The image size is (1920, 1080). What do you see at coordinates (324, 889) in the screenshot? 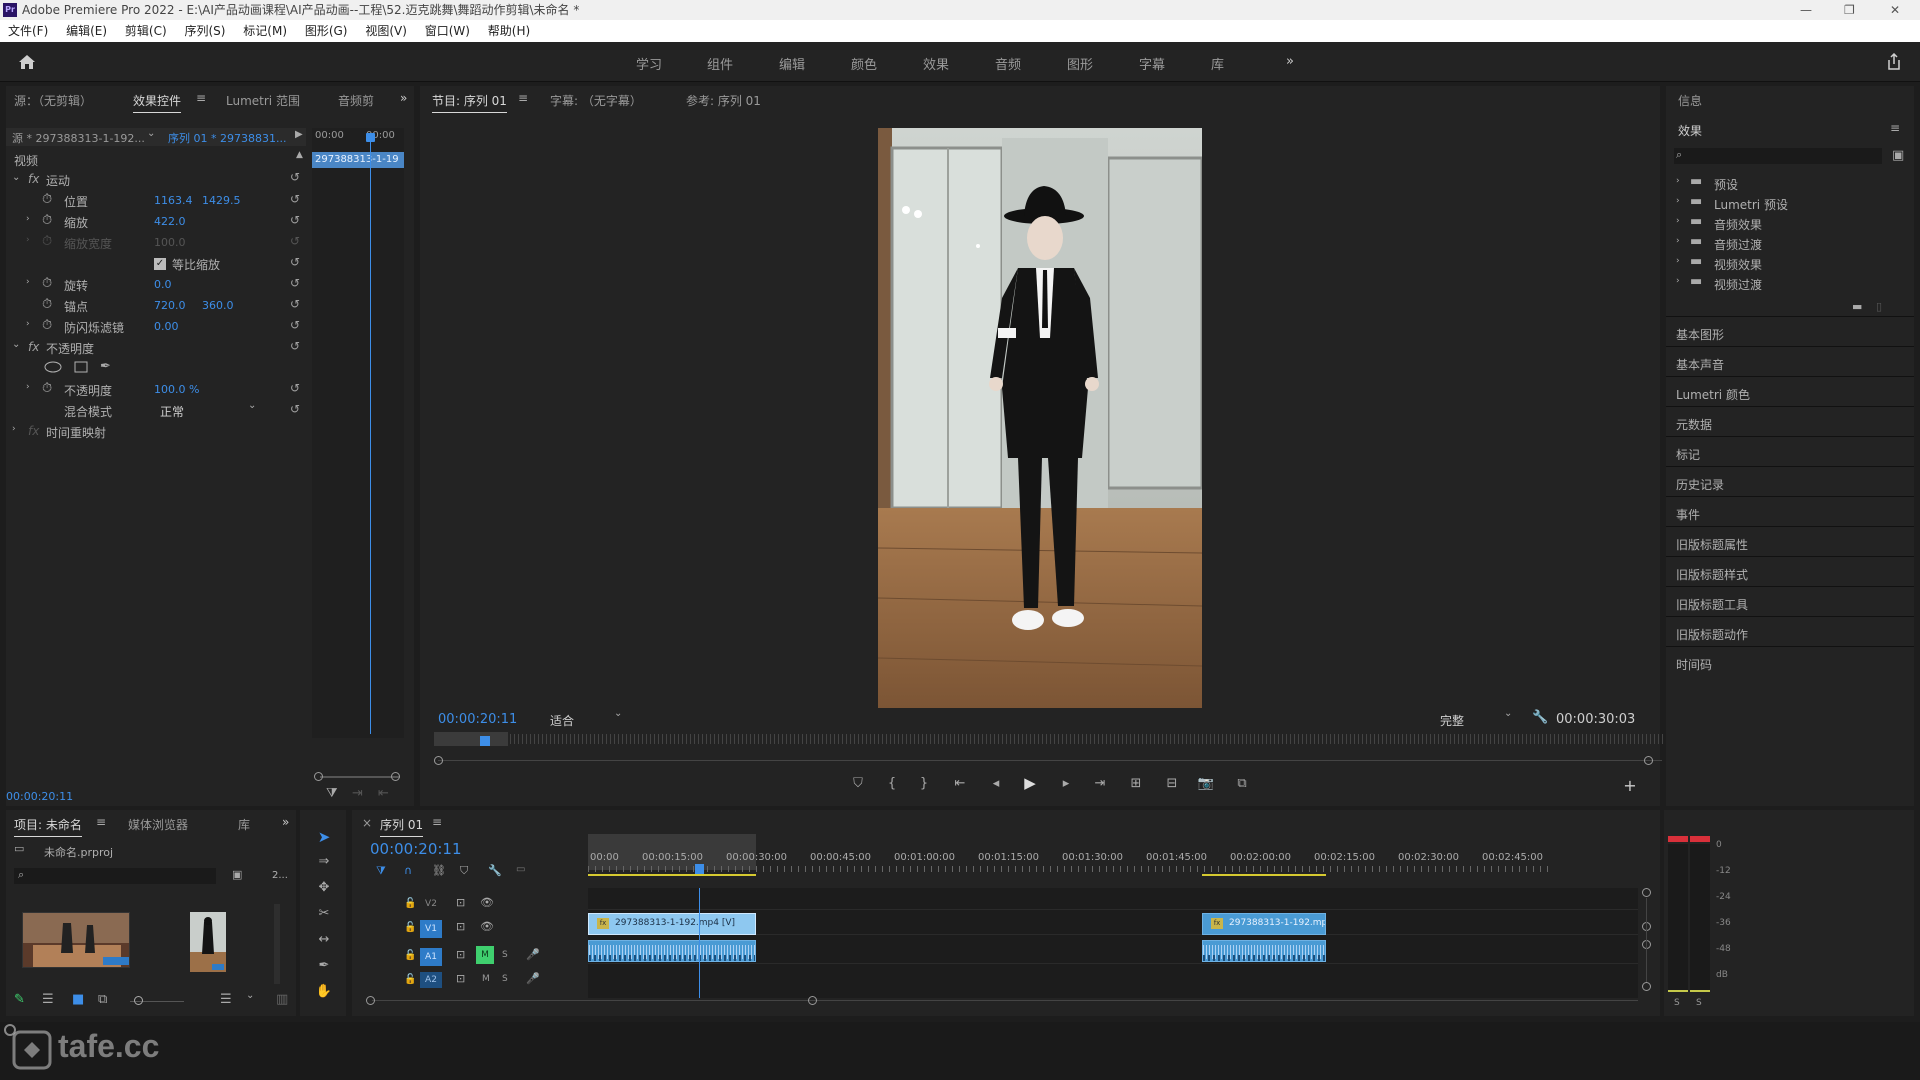
I see `ripple-edit-tool-icon: ✥` at bounding box center [324, 889].